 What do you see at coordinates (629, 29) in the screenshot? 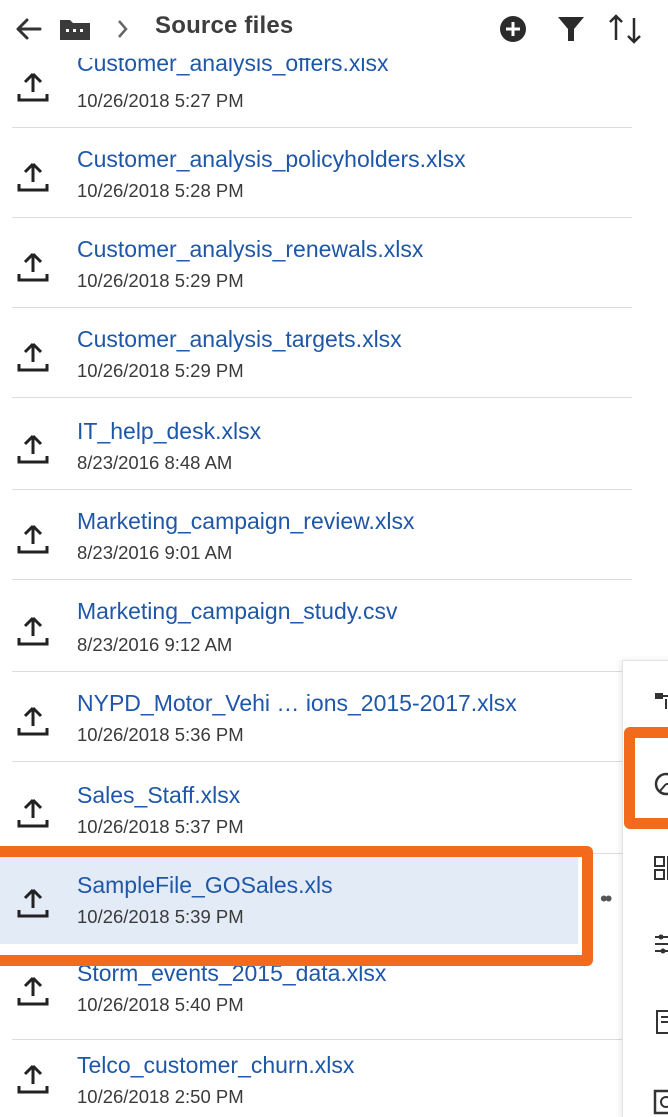
I see `sort-icon` at bounding box center [629, 29].